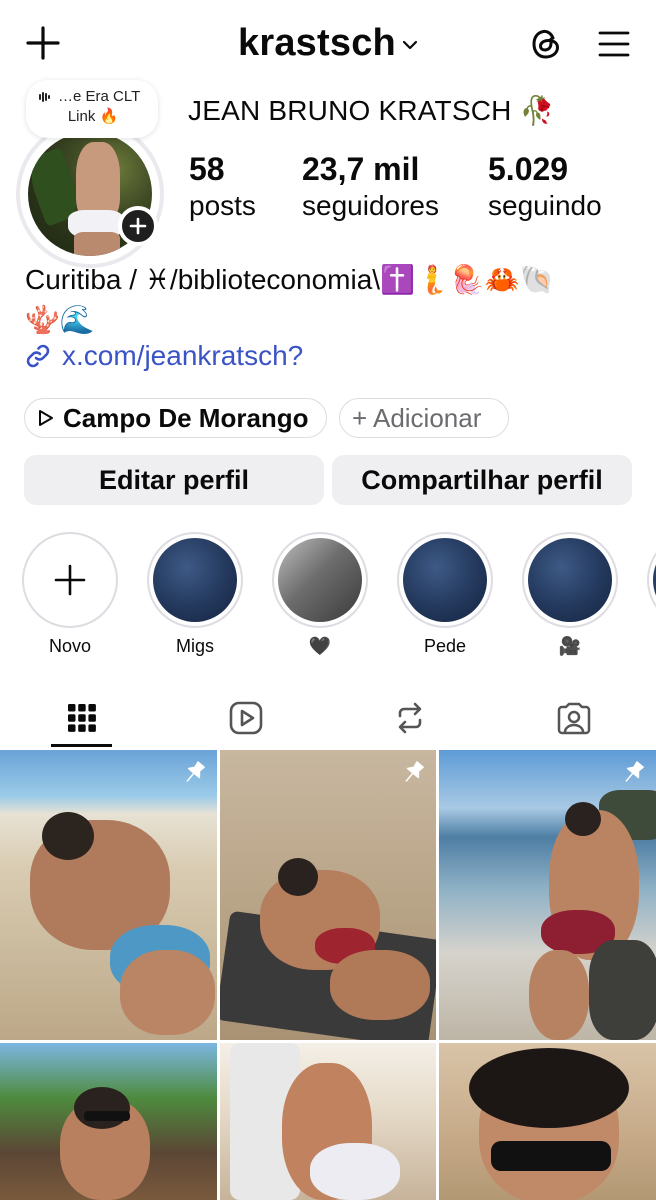  I want to click on profile-tabs, so click(328, 718).